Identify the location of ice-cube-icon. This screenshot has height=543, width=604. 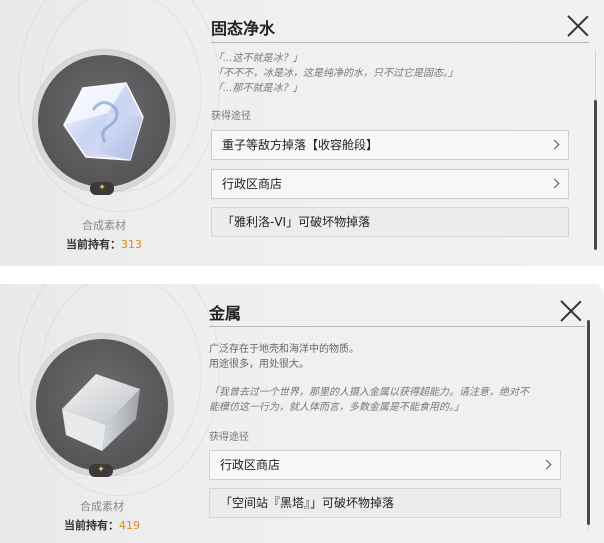
(103, 121).